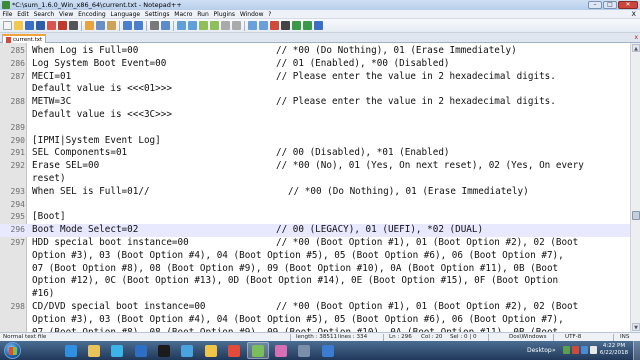 The width and height of the screenshot is (640, 360). Describe the element at coordinates (539, 350) in the screenshot. I see `desktop-toolbar-label: Desktop` at that location.